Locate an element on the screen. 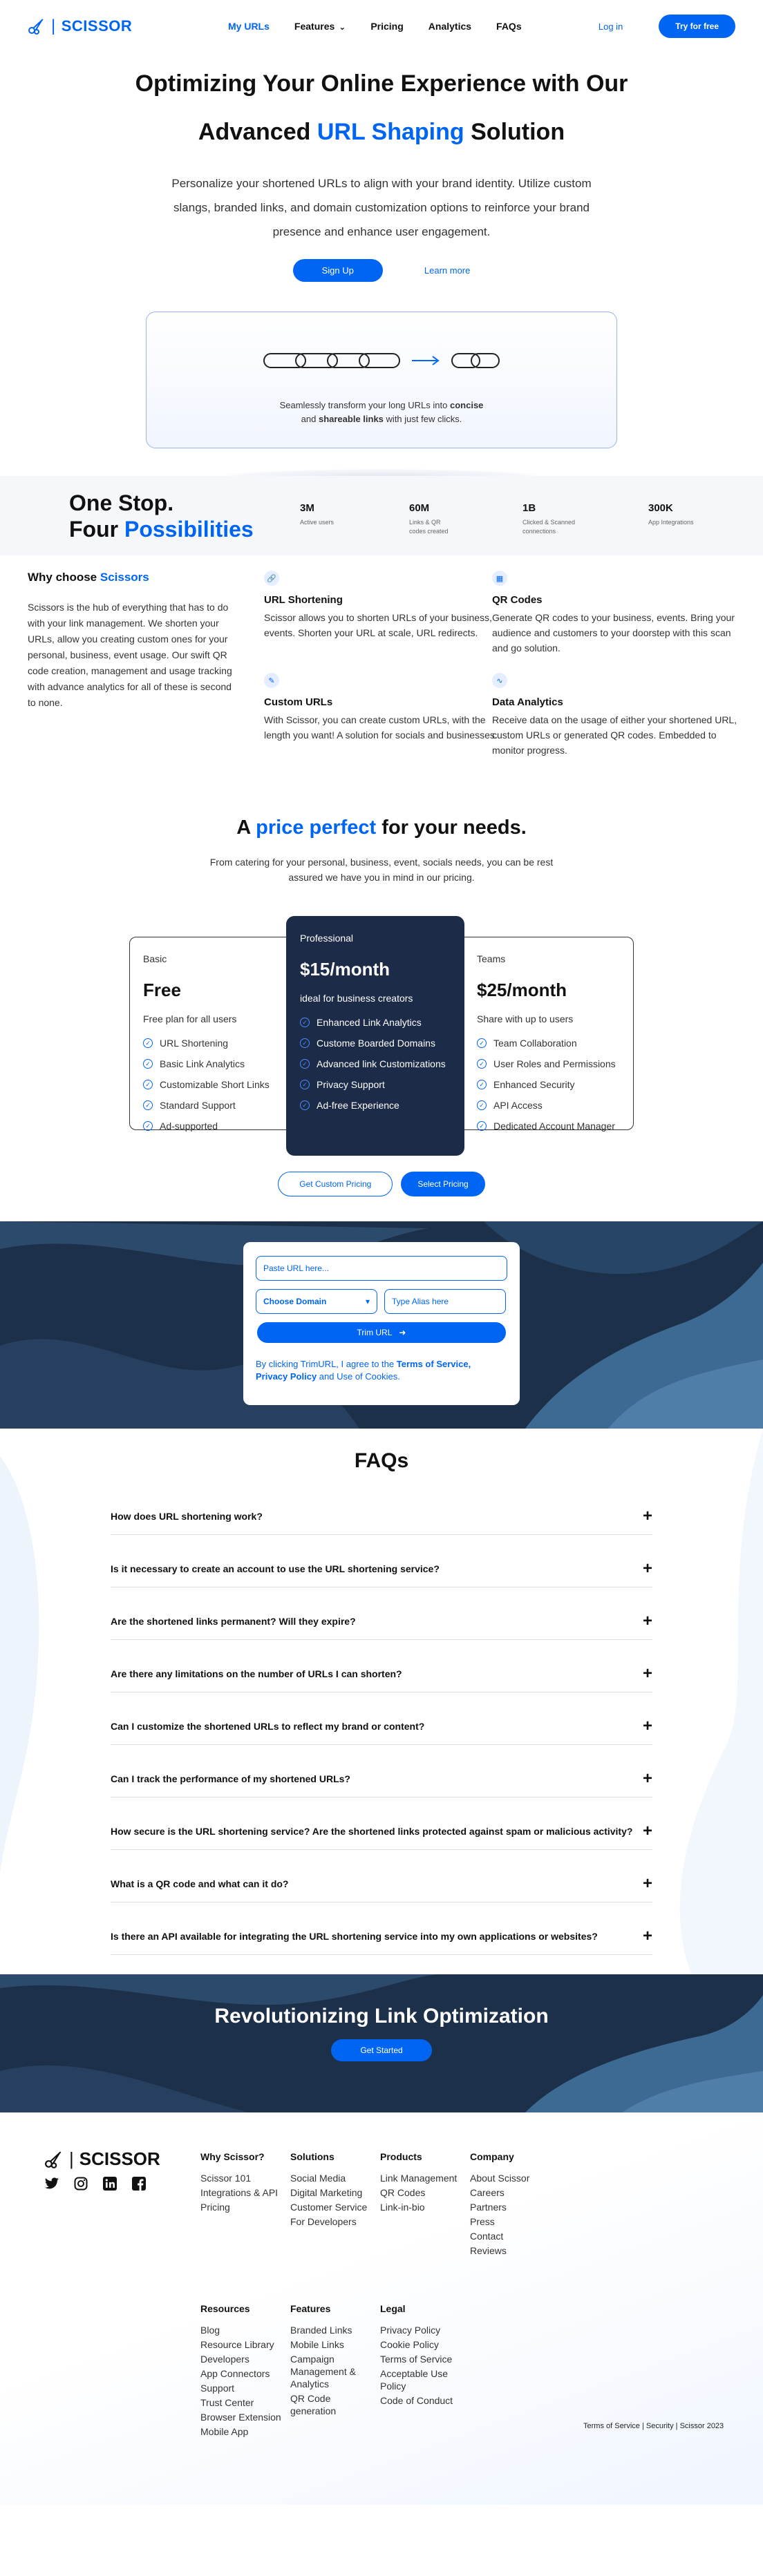  footer-link: Integrations & API is located at coordinates (243, 2192).